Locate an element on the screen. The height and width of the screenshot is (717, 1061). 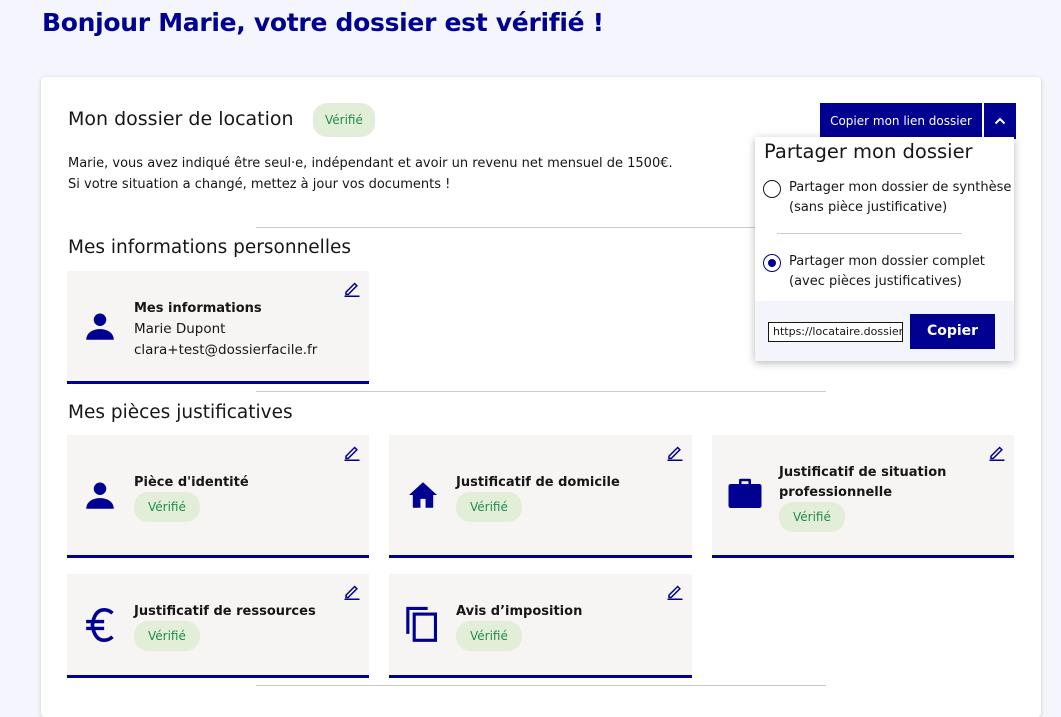
dossier-title: Mon dossier de location is located at coordinates (181, 119).